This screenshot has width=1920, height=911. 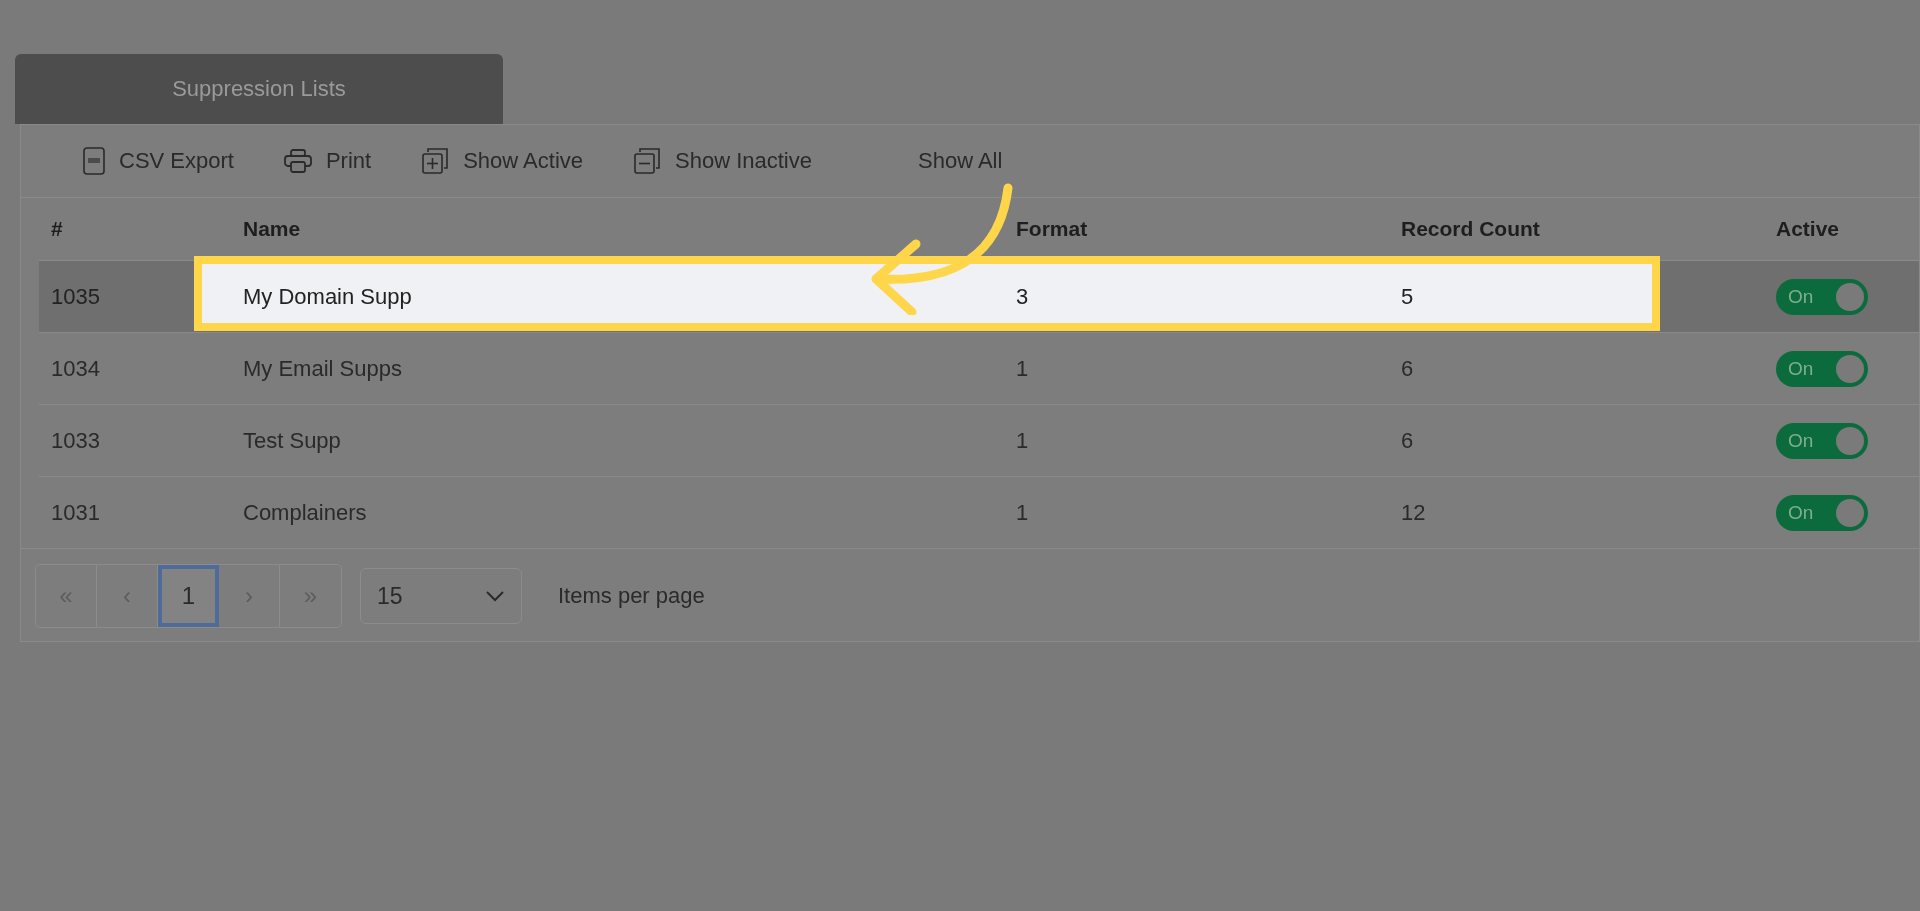 I want to click on minus-square-icon, so click(x=647, y=161).